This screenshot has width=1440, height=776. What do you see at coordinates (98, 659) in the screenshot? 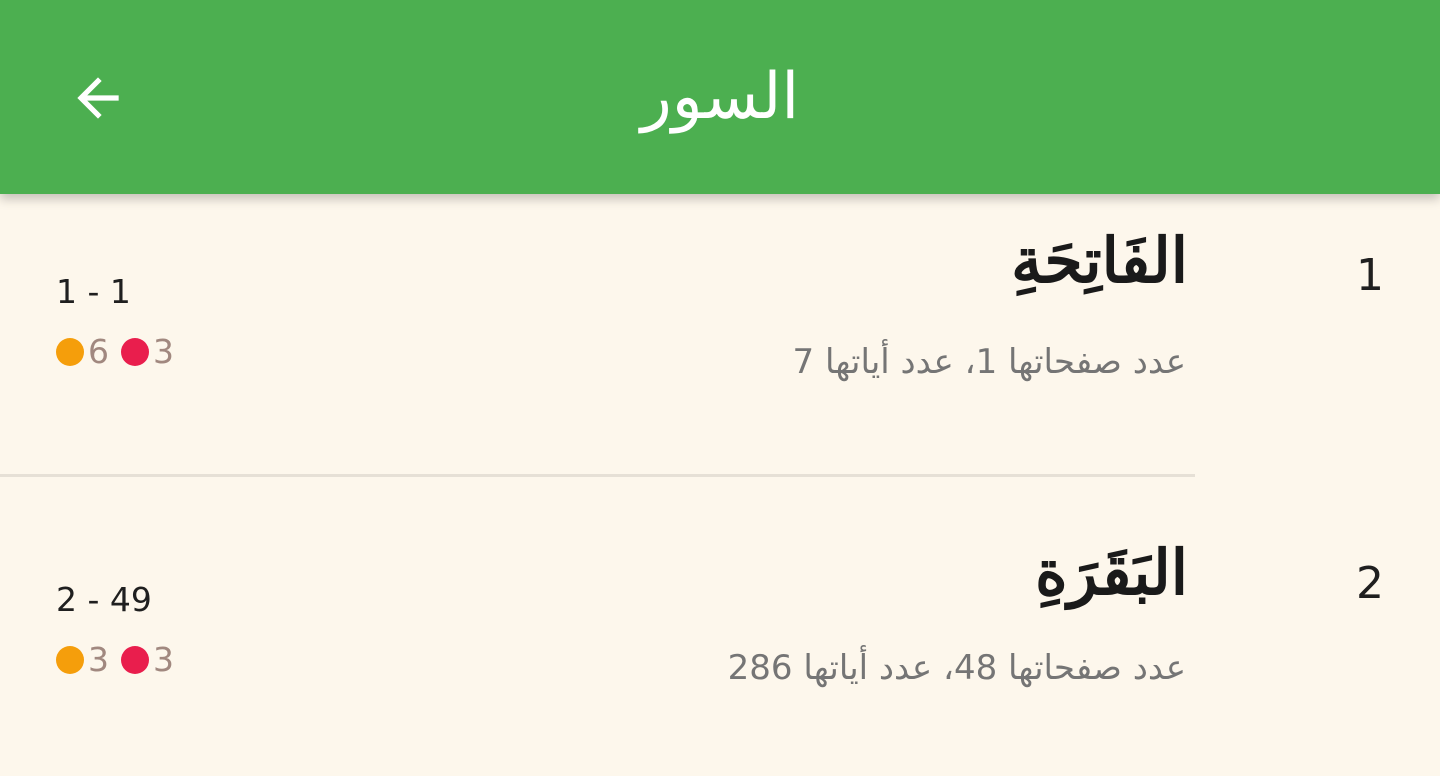
I see `orange-count: 3` at bounding box center [98, 659].